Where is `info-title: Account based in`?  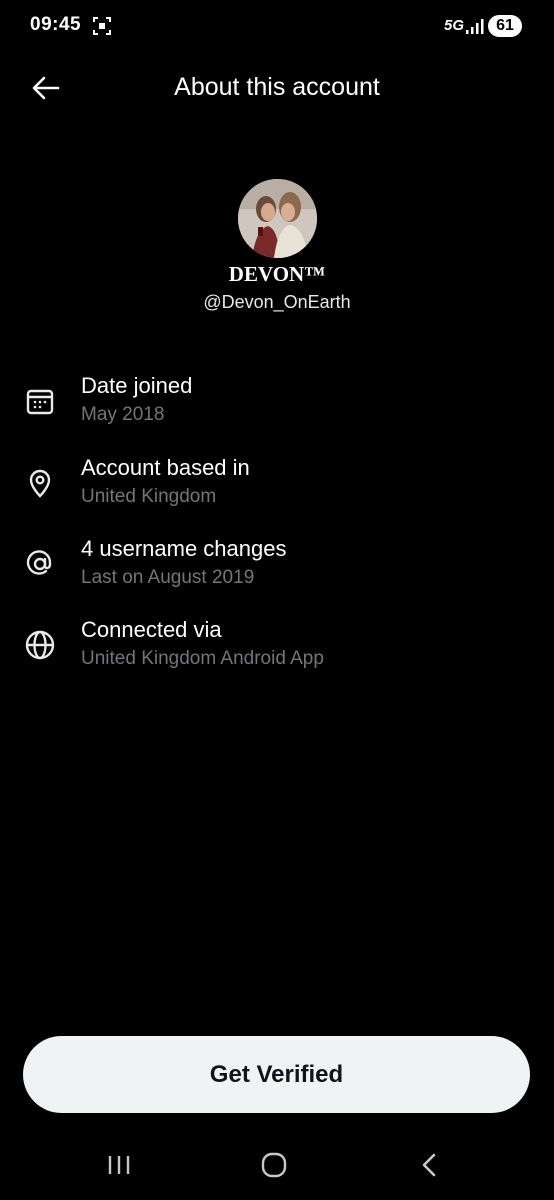 info-title: Account based in is located at coordinates (165, 467).